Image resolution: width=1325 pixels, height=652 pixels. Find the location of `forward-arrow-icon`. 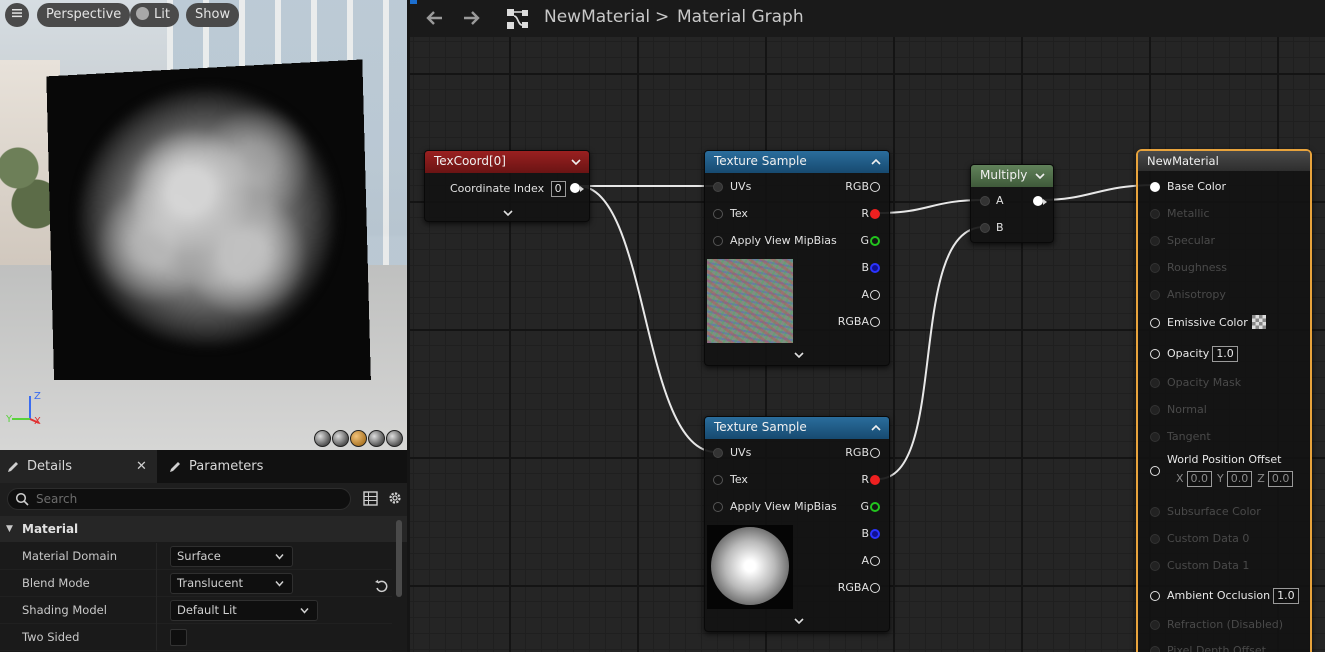

forward-arrow-icon is located at coordinates (472, 18).